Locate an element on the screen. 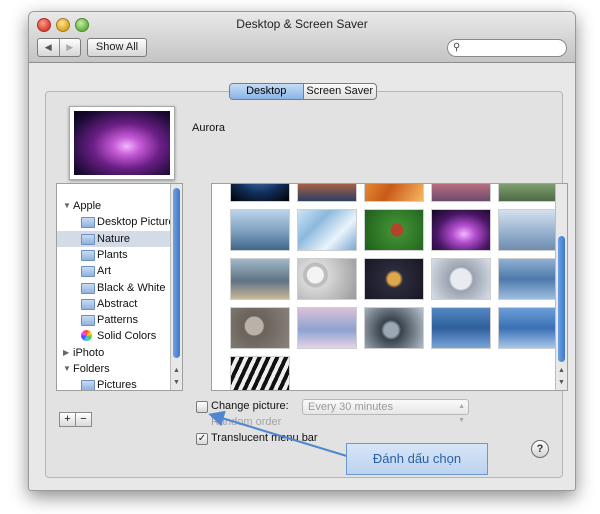 The height and width of the screenshot is (514, 600). source-item-label: iPhoto is located at coordinates (89, 352).